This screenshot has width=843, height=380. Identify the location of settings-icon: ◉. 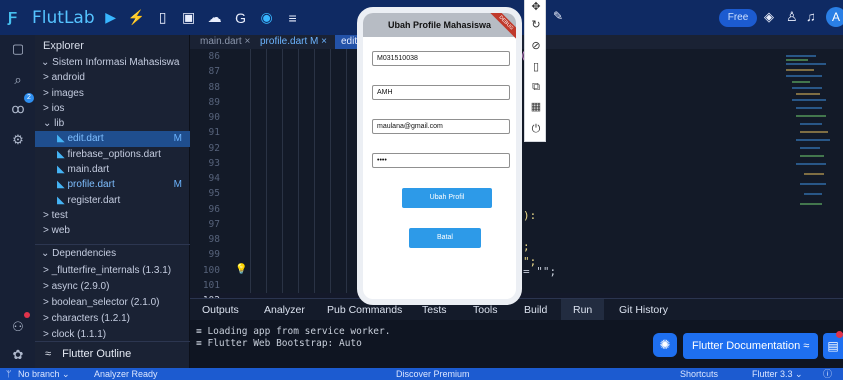
(267, 17).